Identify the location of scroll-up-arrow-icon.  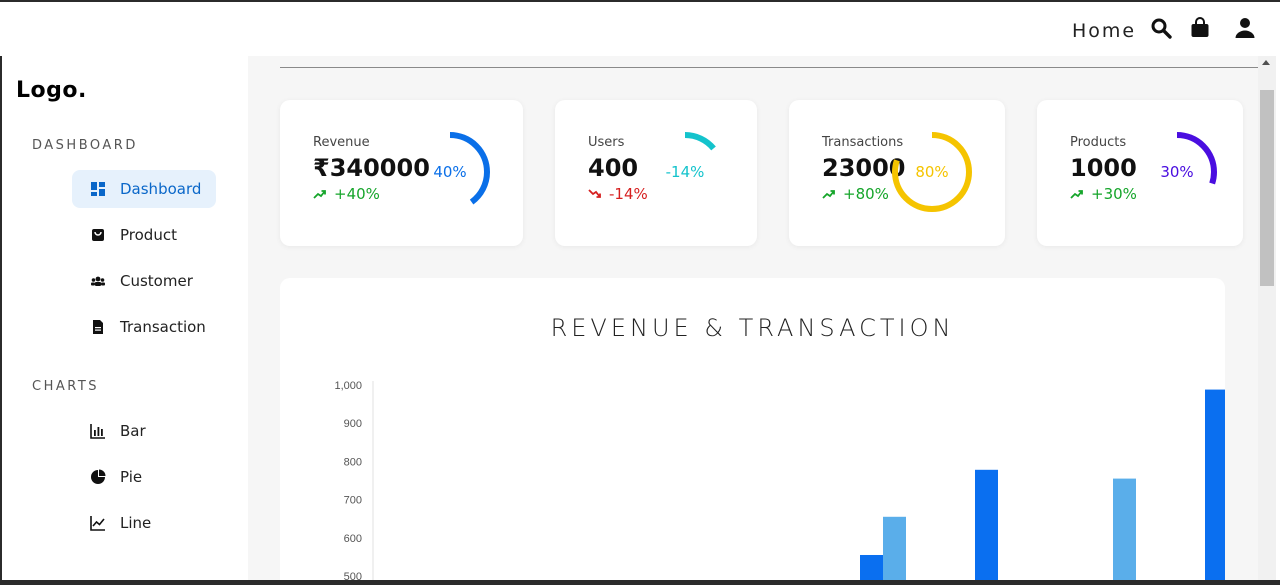
(1266, 62).